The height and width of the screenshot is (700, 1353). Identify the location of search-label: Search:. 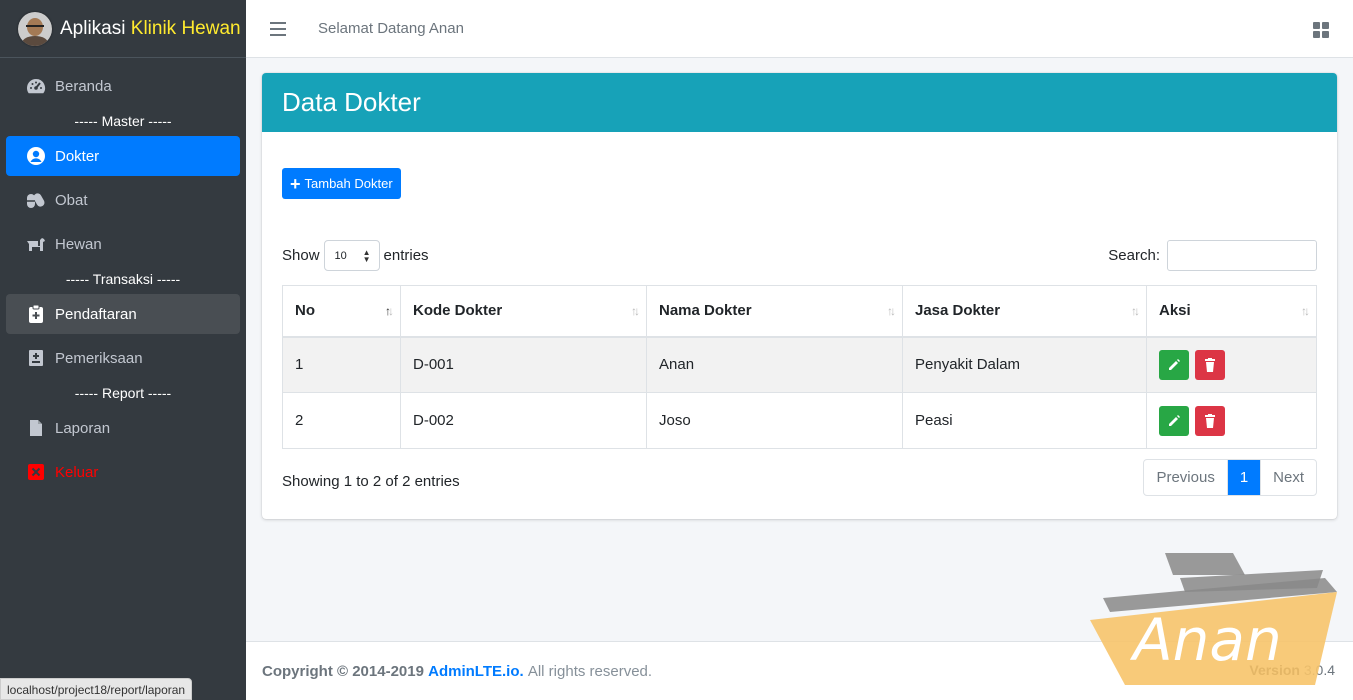
(1134, 255).